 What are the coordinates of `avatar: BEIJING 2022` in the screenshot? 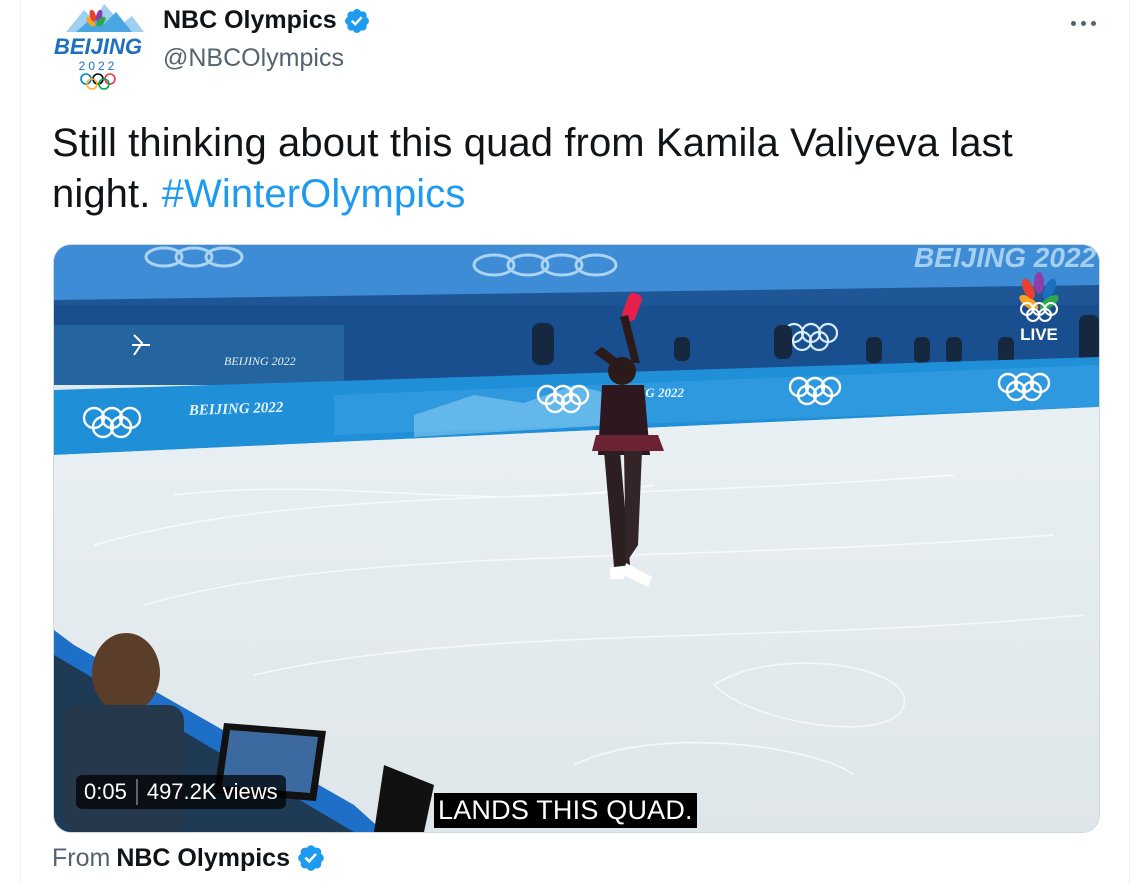 It's located at (98, 47).